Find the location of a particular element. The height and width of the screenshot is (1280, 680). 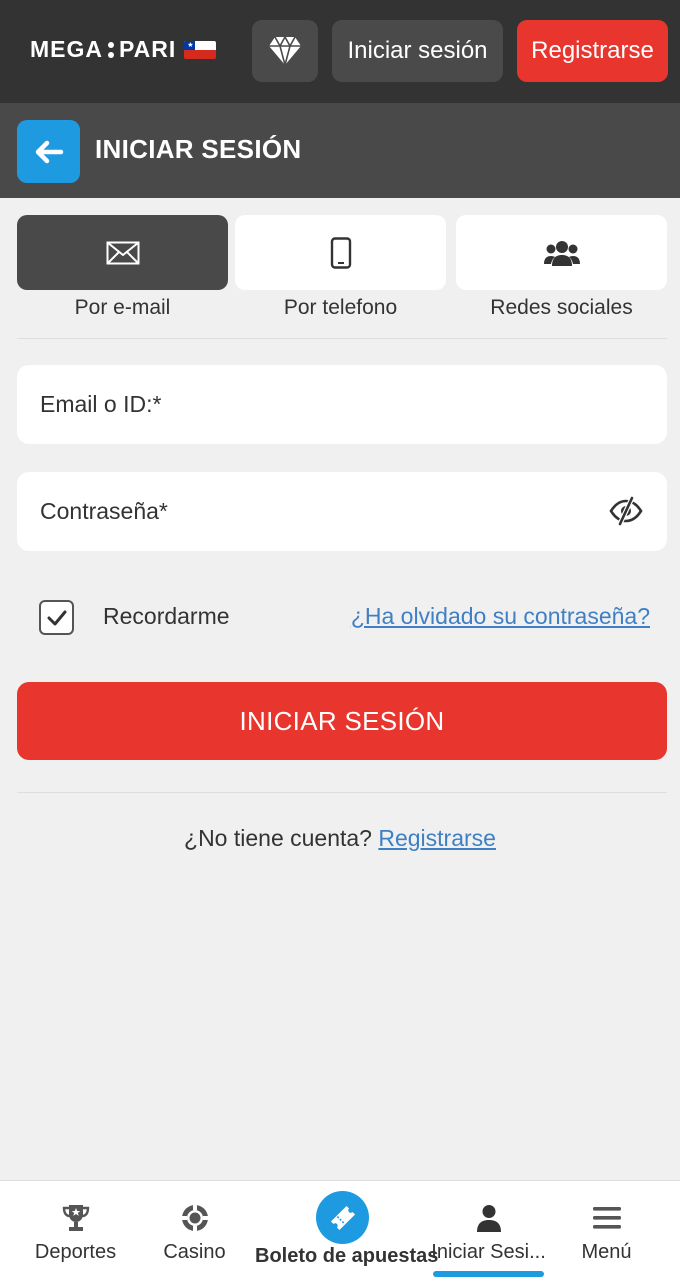

user-icon is located at coordinates (488, 1218).